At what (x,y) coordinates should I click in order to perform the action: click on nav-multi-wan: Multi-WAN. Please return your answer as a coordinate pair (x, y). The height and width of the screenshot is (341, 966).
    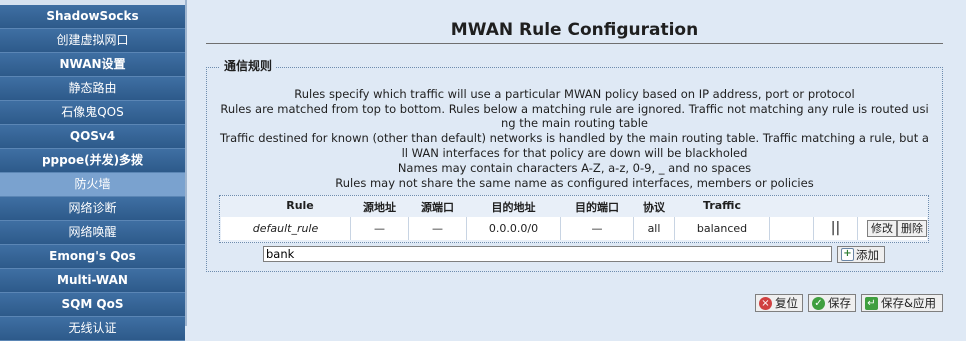
    Looking at the image, I should click on (92, 281).